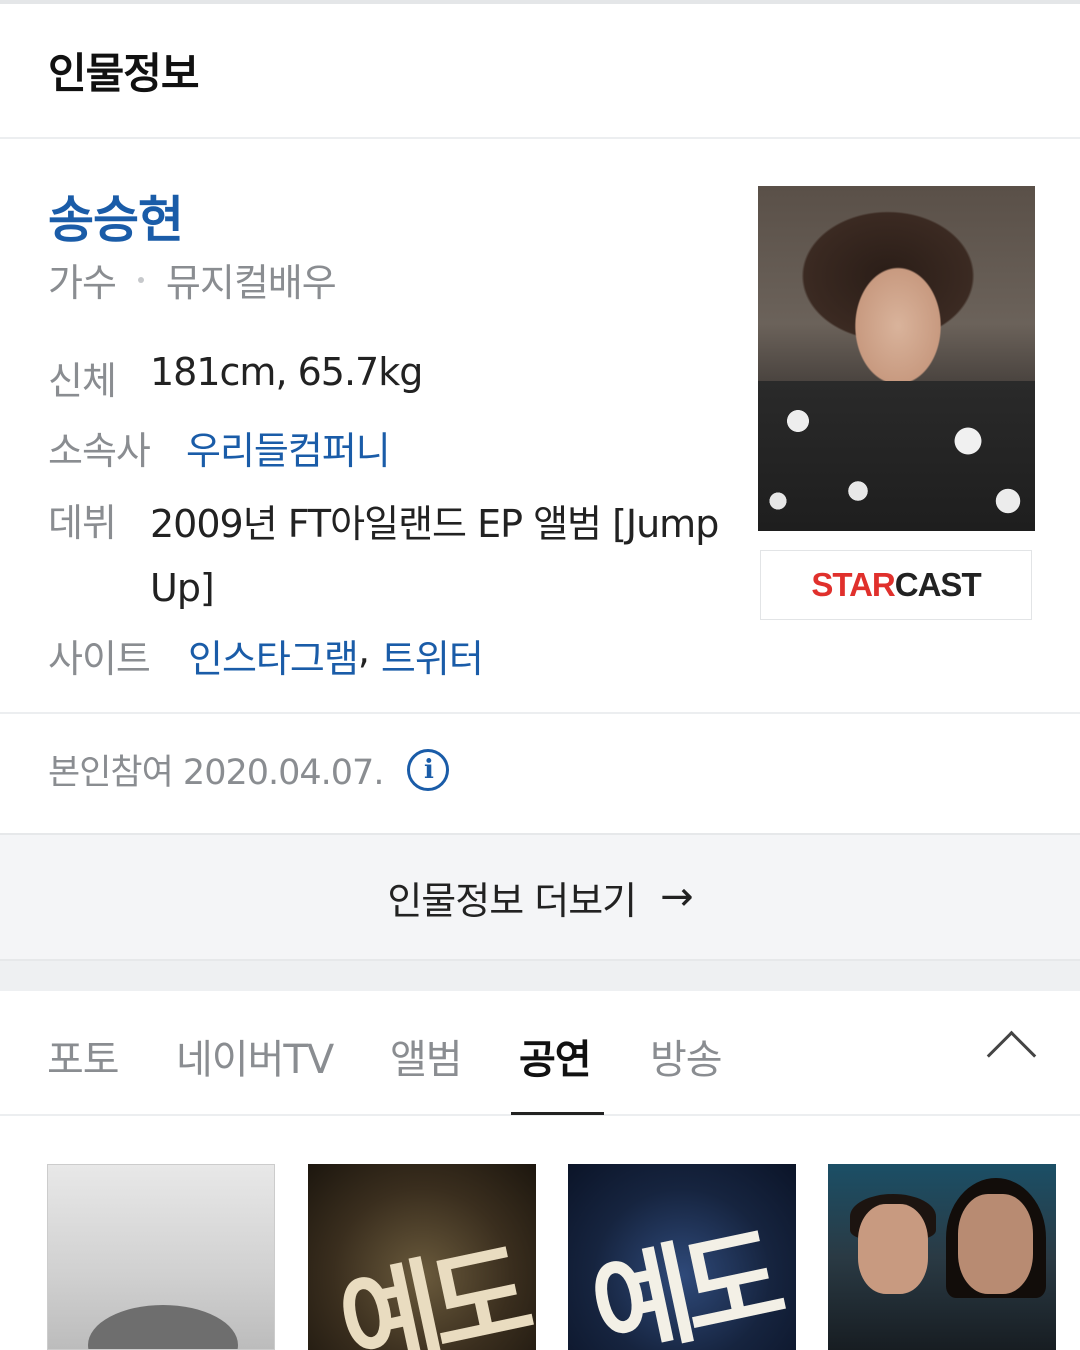 This screenshot has height=1350, width=1080. I want to click on starcast-cast: CAST, so click(938, 584).